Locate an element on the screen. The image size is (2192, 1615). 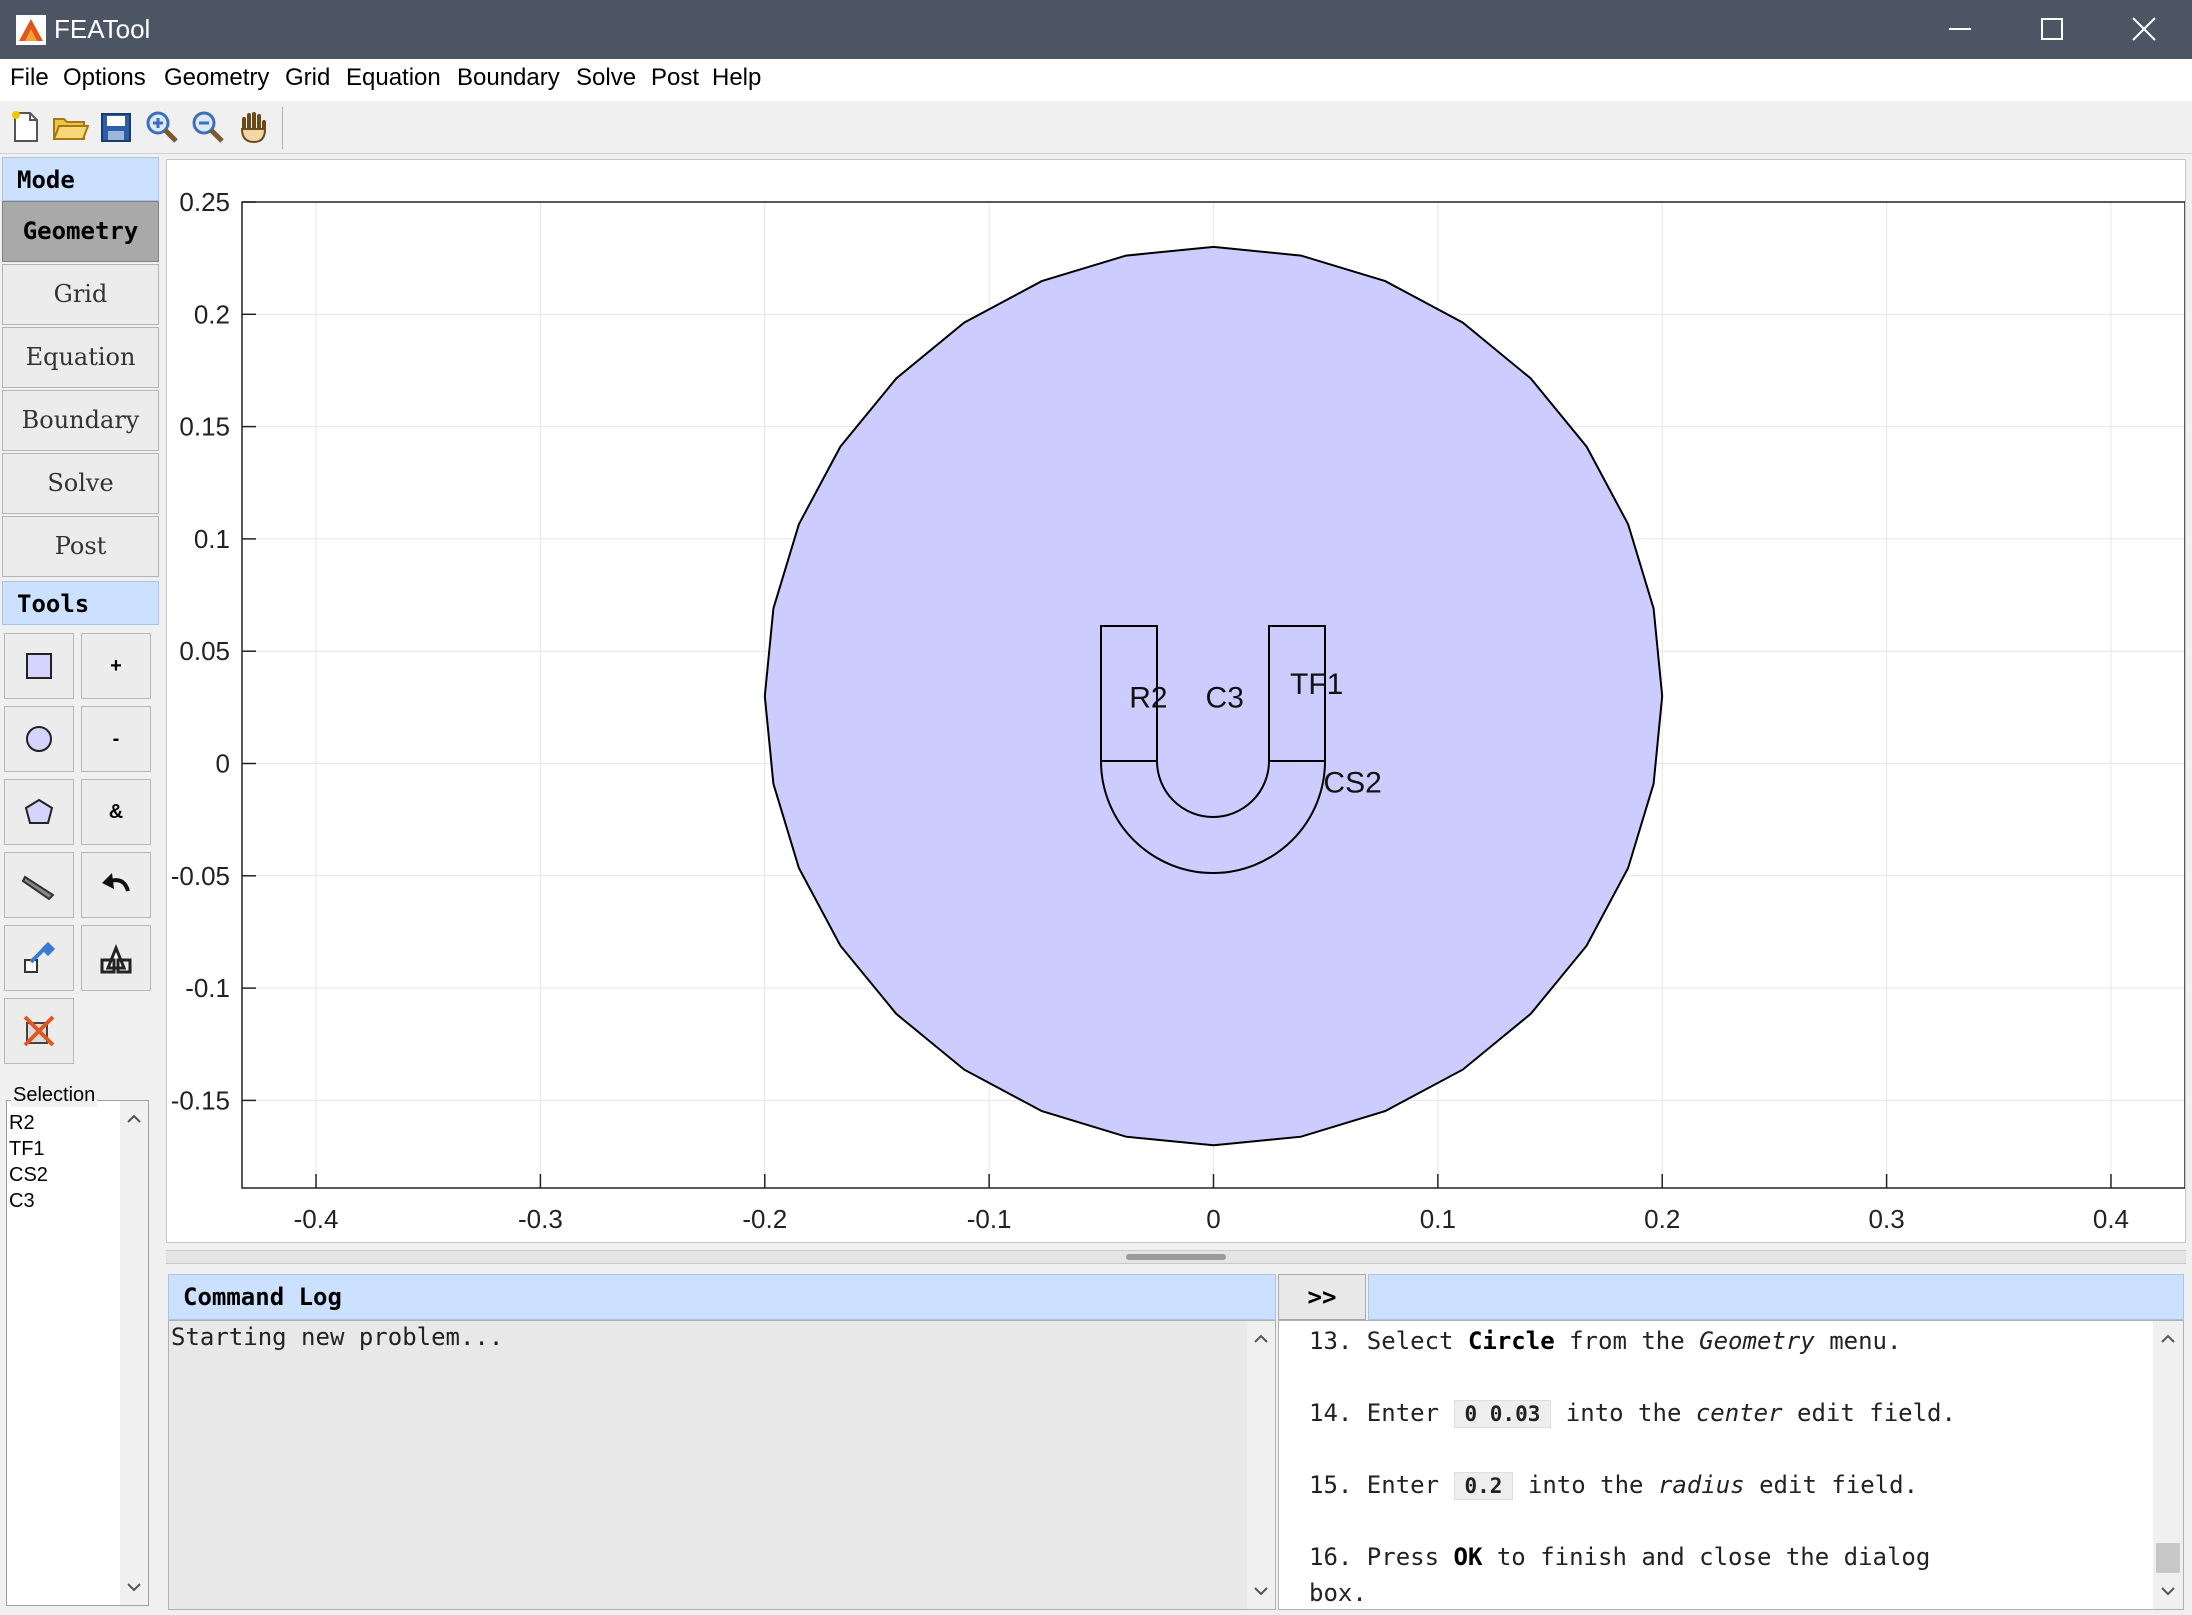
new-file-icon is located at coordinates (25, 126).